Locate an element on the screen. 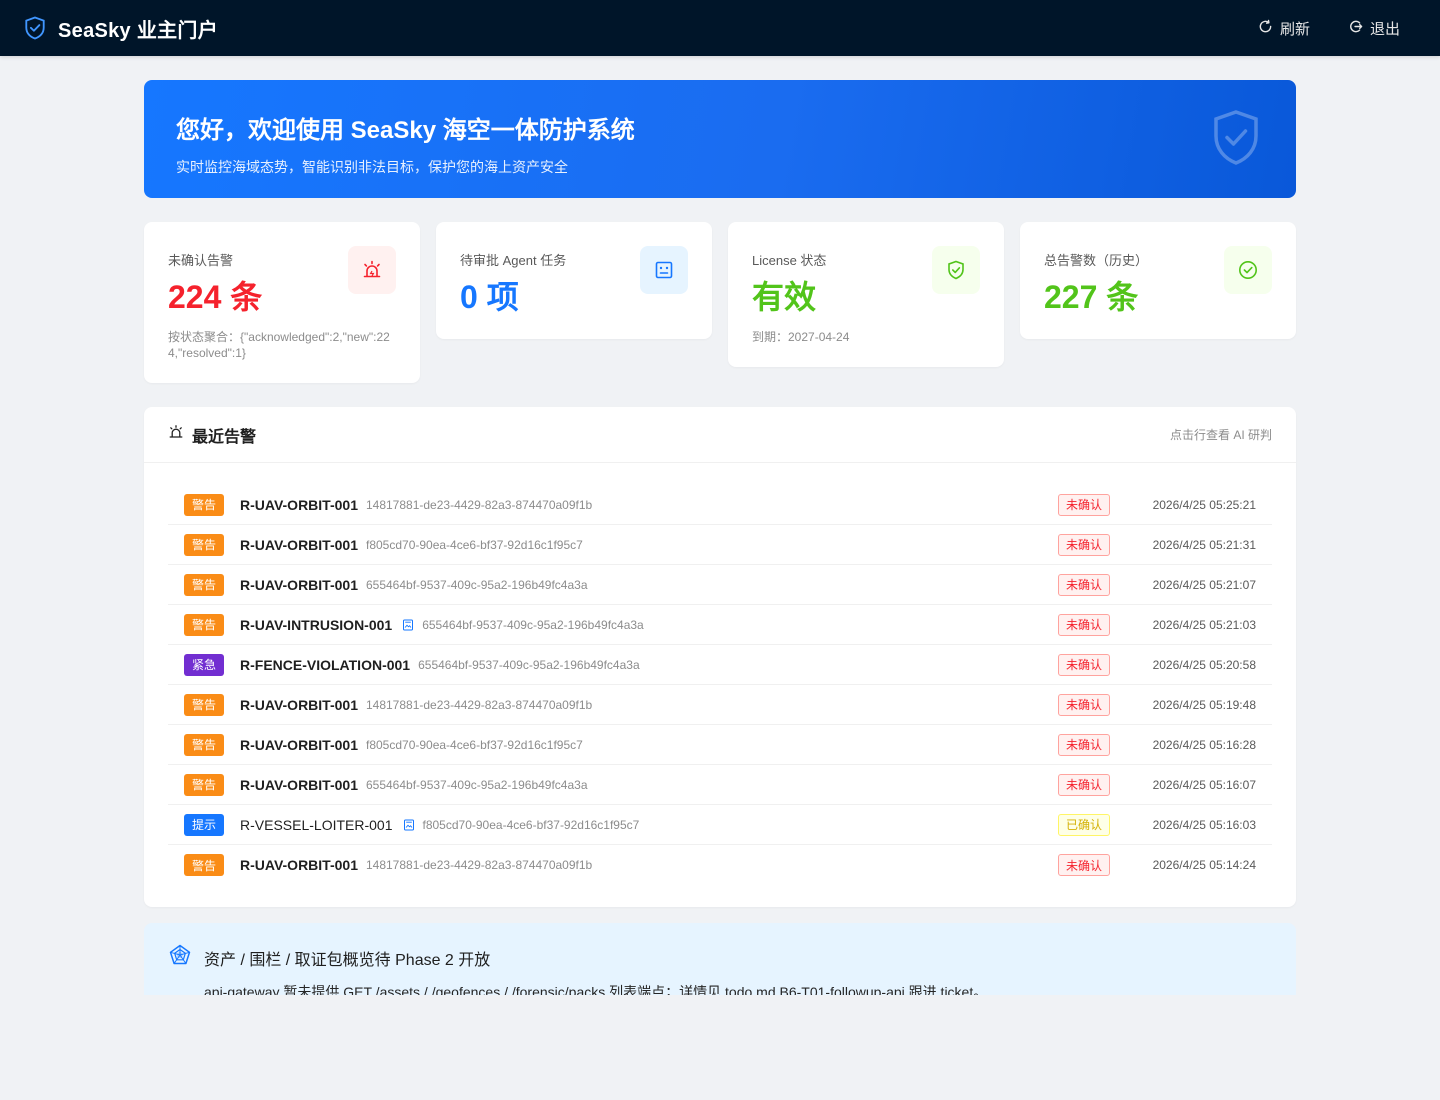  logout-icon is located at coordinates (1355, 28).